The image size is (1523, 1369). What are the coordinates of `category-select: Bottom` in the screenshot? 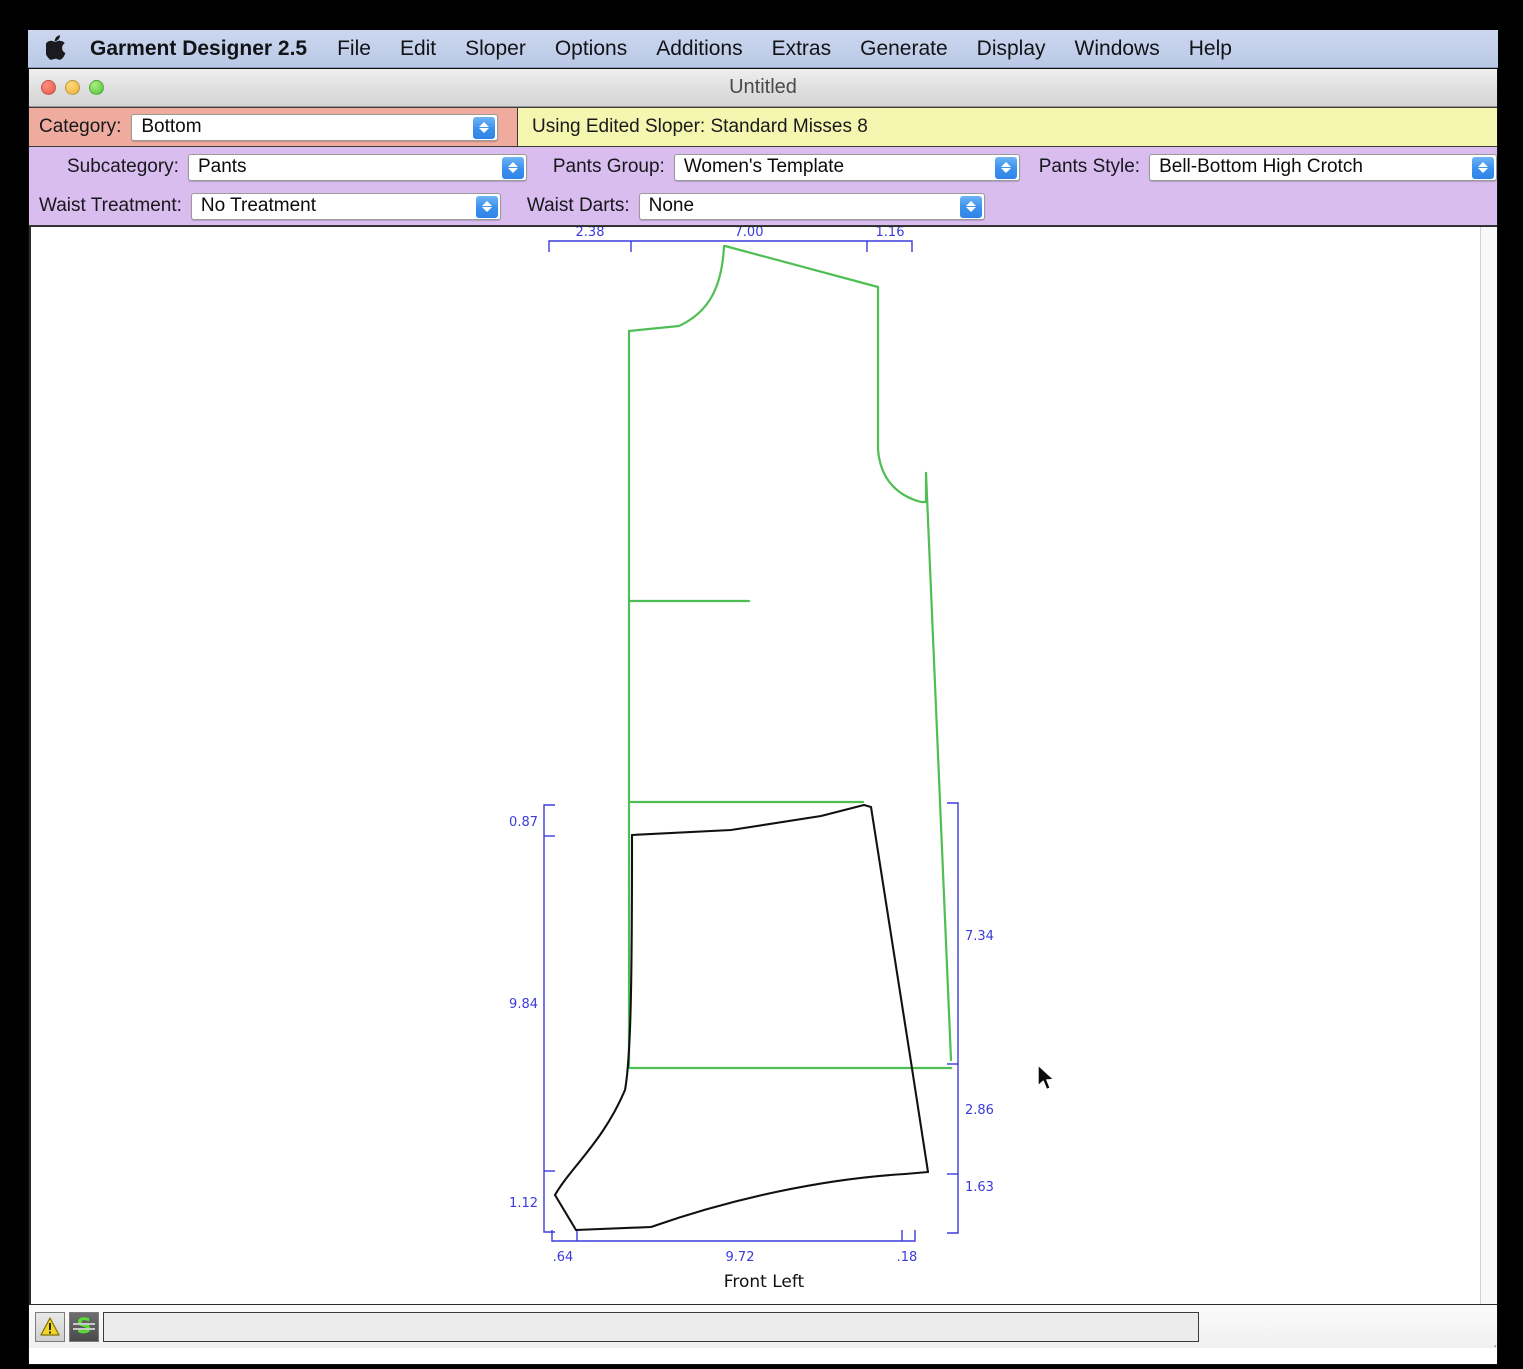 It's located at (315, 127).